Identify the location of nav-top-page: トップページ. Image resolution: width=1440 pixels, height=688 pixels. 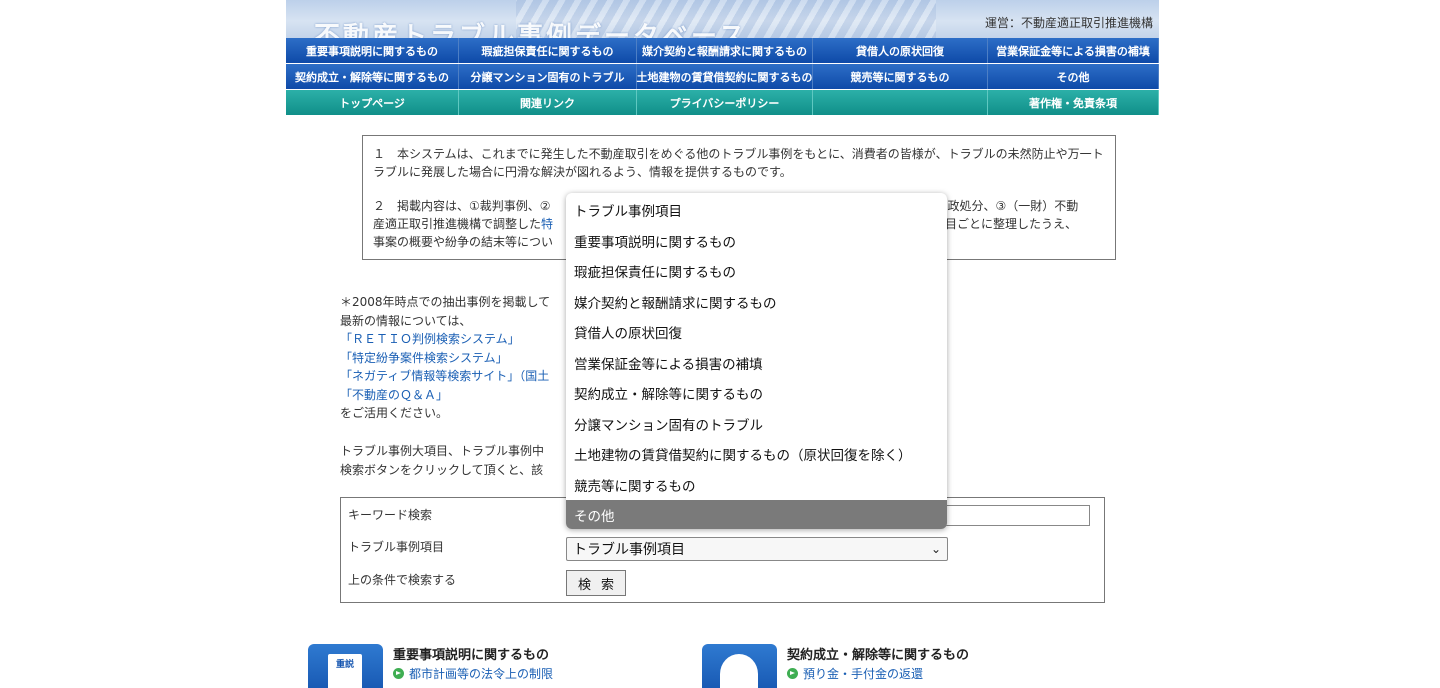
(372, 102).